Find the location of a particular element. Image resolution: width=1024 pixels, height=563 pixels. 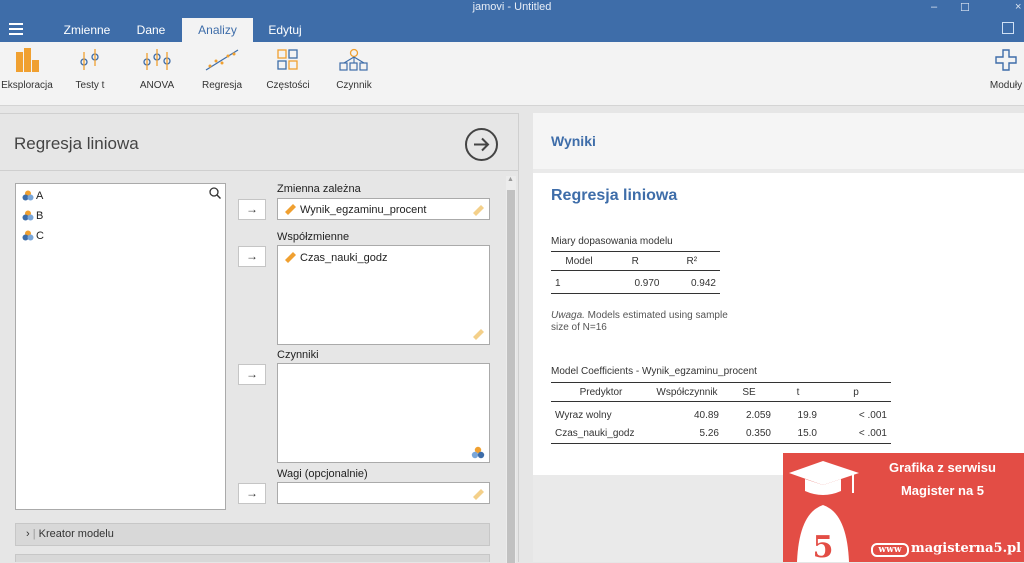

options-divider is located at coordinates (259, 170).